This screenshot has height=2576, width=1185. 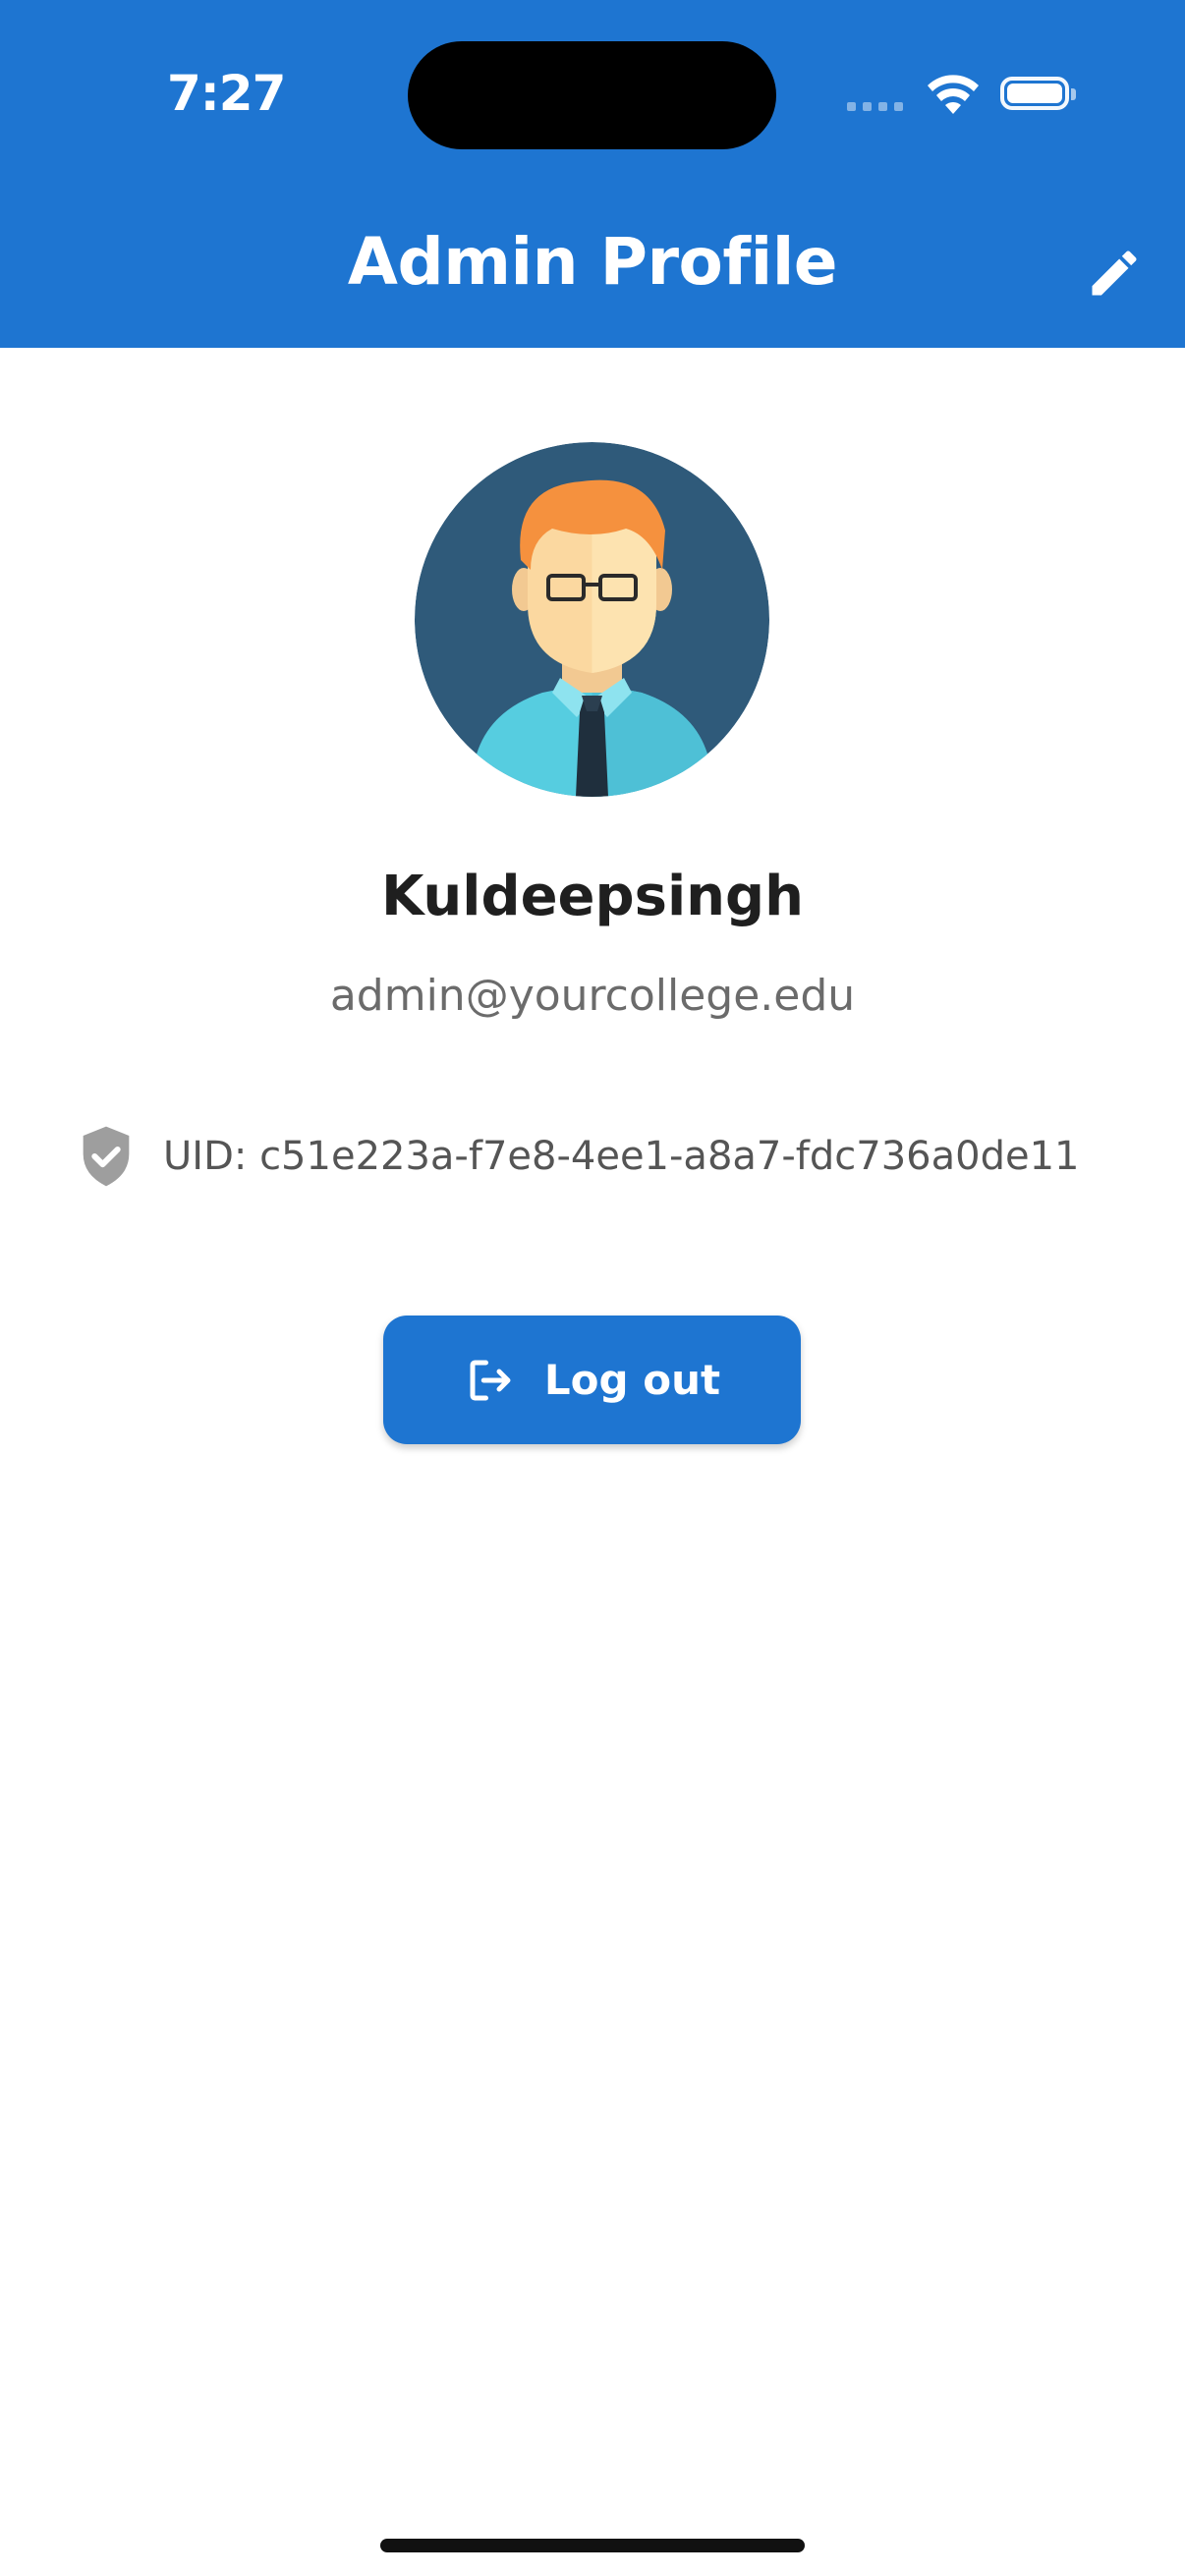 I want to click on cellular-signal-icon, so click(x=875, y=106).